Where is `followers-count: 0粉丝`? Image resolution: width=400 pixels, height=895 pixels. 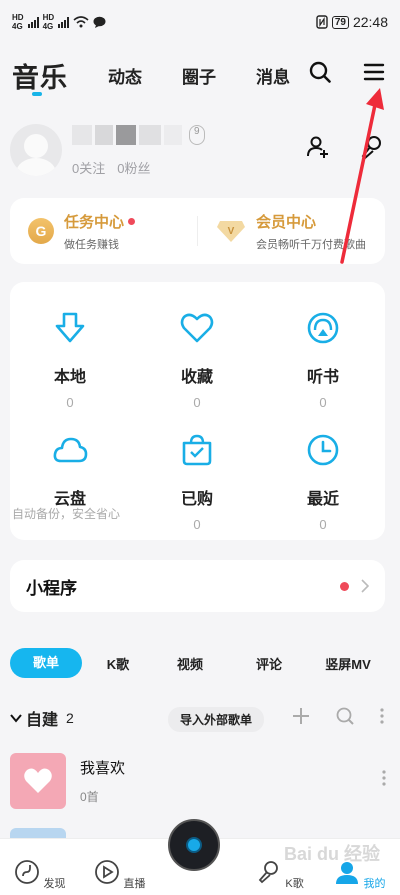
followers-count: 0粉丝 is located at coordinates (133, 167).